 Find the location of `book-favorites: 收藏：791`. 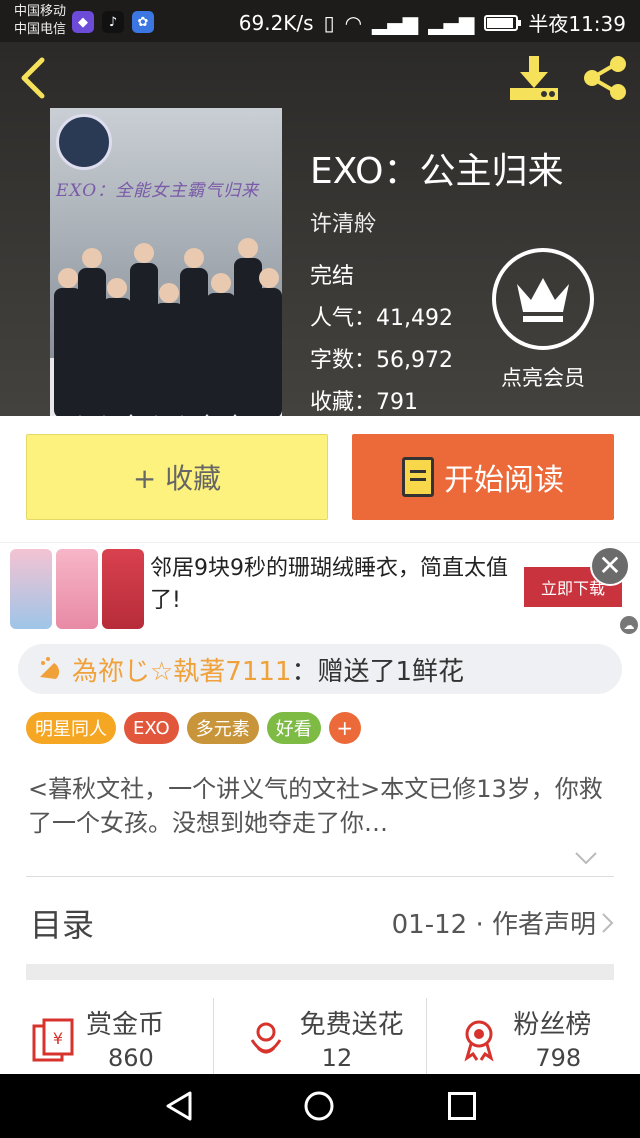

book-favorites: 收藏：791 is located at coordinates (364, 400).